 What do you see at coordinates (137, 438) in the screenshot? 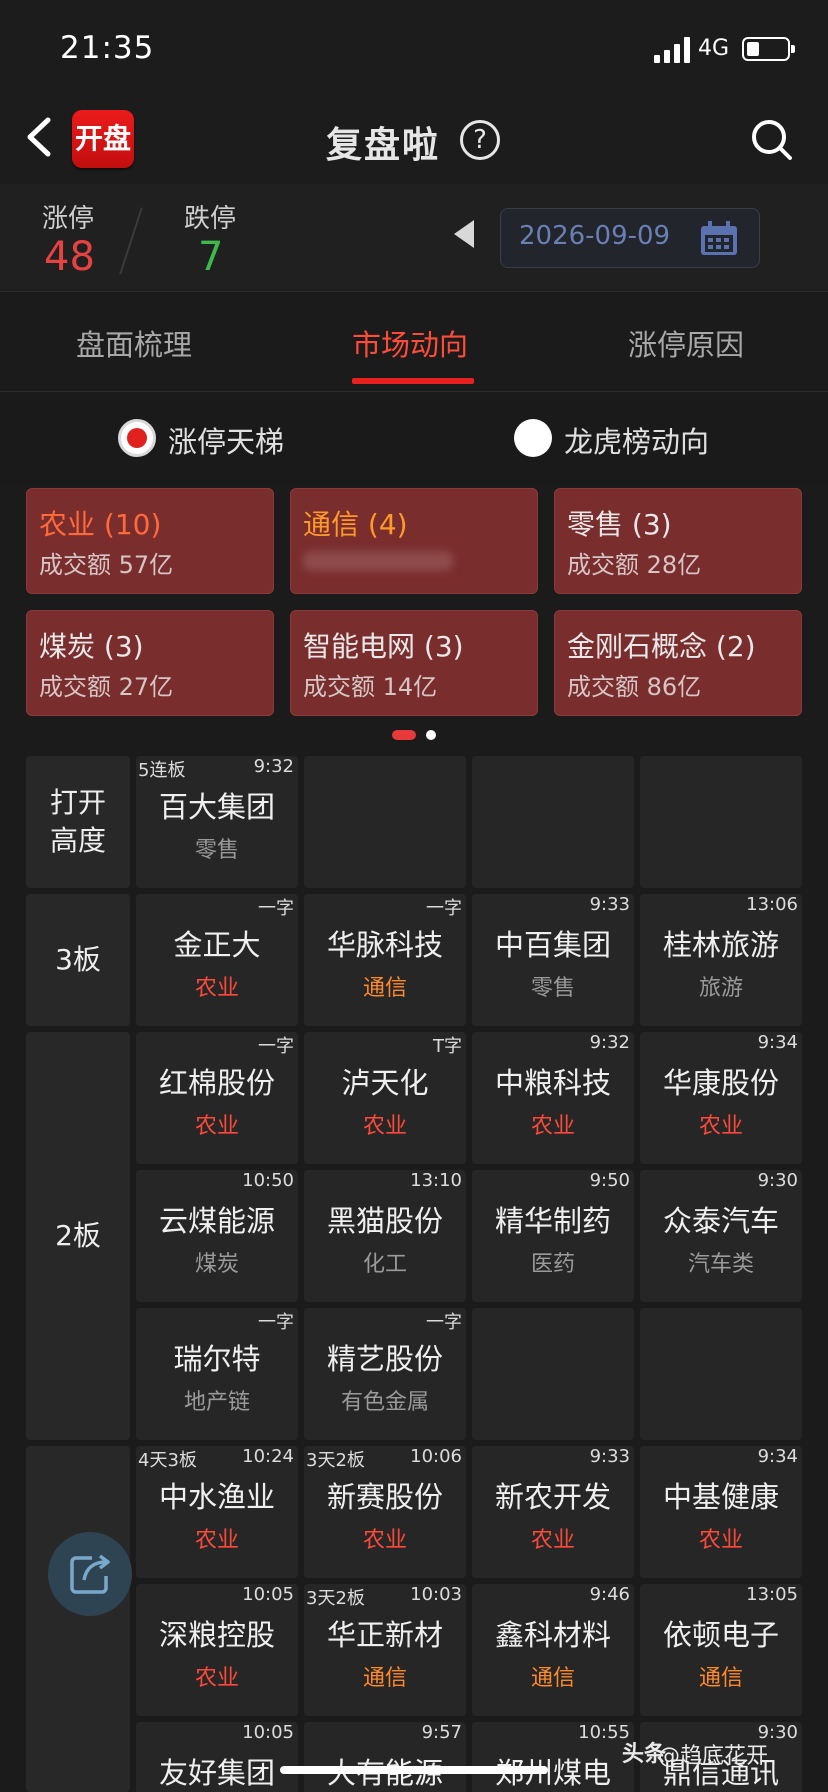
I see `radio-limit-ladder` at bounding box center [137, 438].